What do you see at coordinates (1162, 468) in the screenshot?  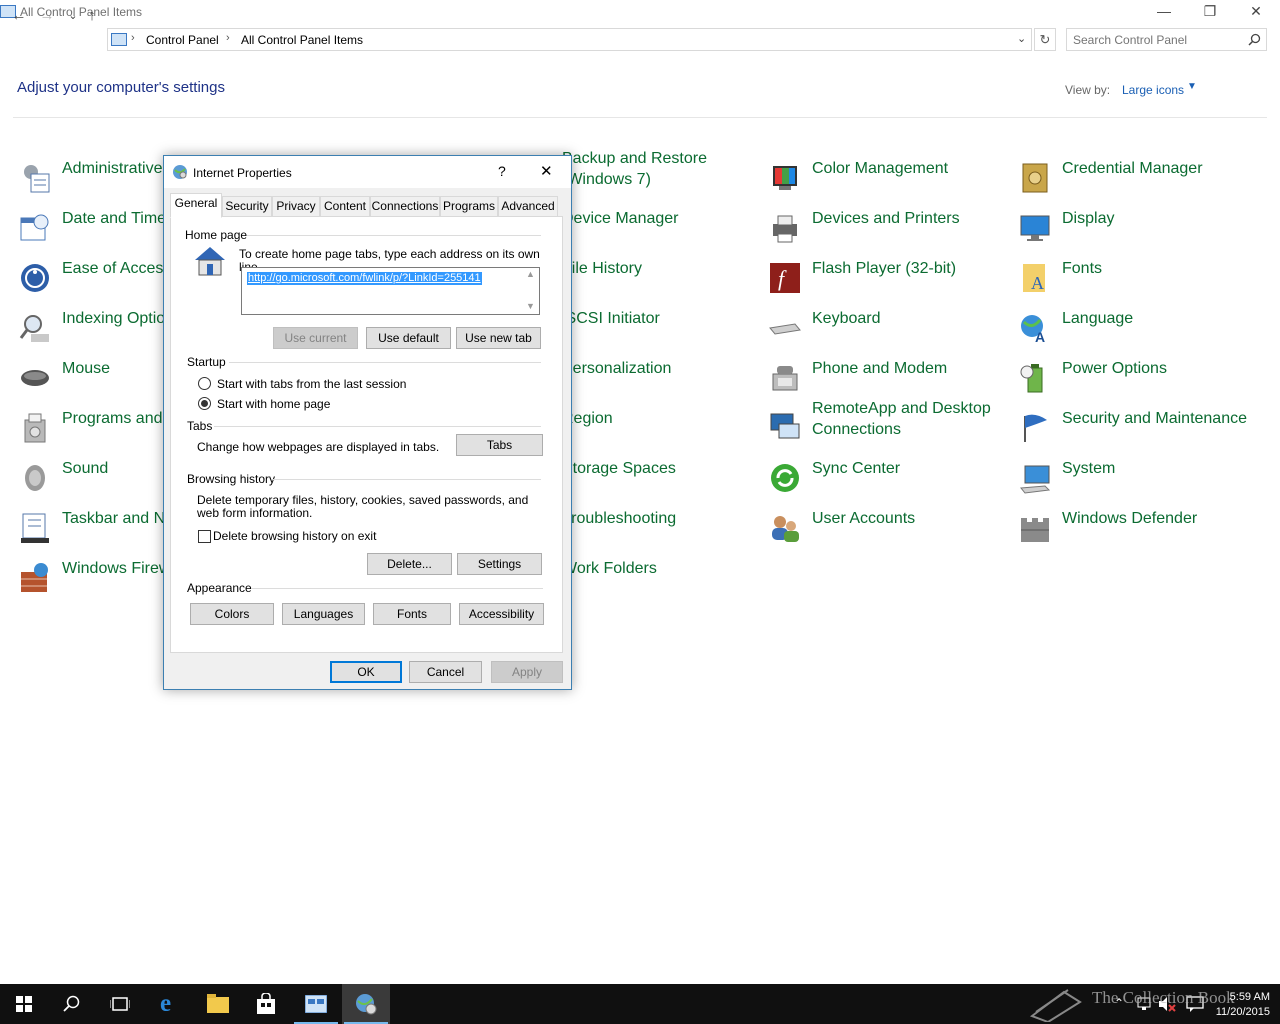 I see `item-label: System` at bounding box center [1162, 468].